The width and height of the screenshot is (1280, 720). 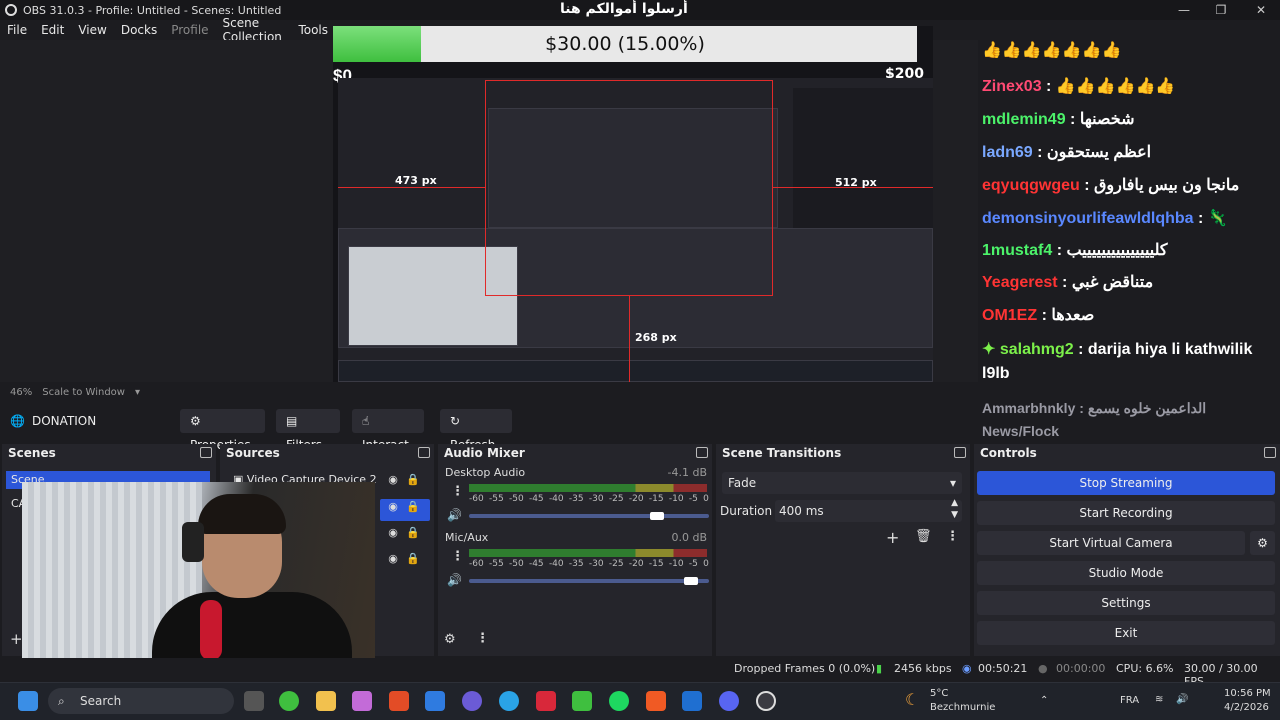 I want to click on app-icon-wps, so click(x=546, y=701).